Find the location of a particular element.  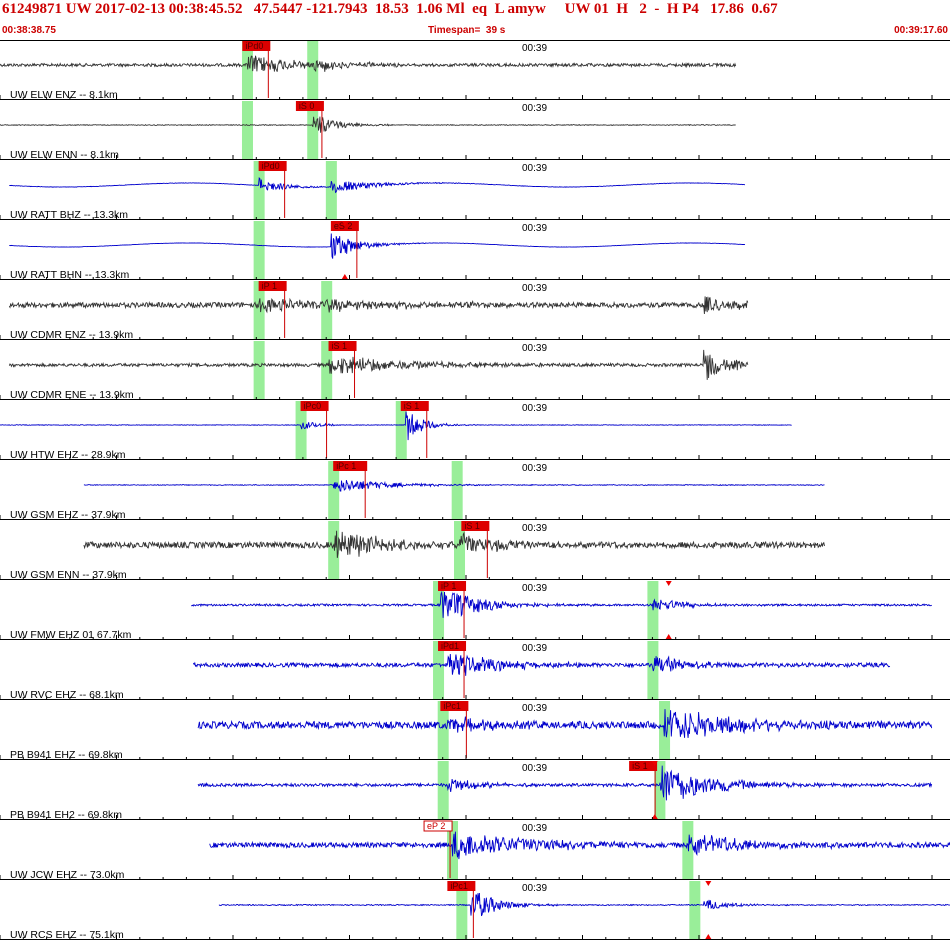

trace-panel: iP 1 00:39UW CDMR ENZ -- 13.9km is located at coordinates (475, 311).